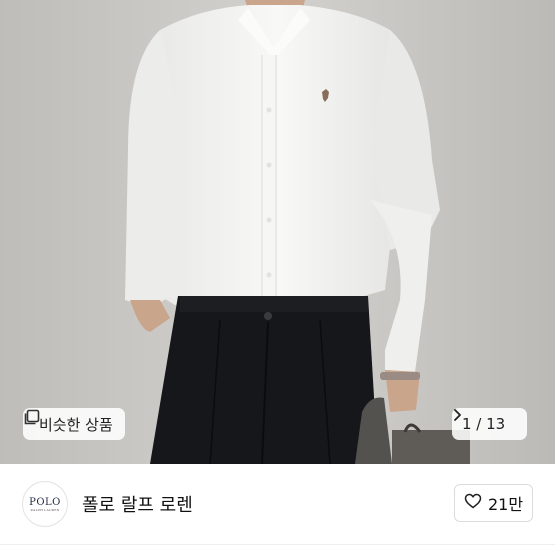 This screenshot has height=555, width=555. I want to click on similar-products-label: 비슷한 상품, so click(76, 424).